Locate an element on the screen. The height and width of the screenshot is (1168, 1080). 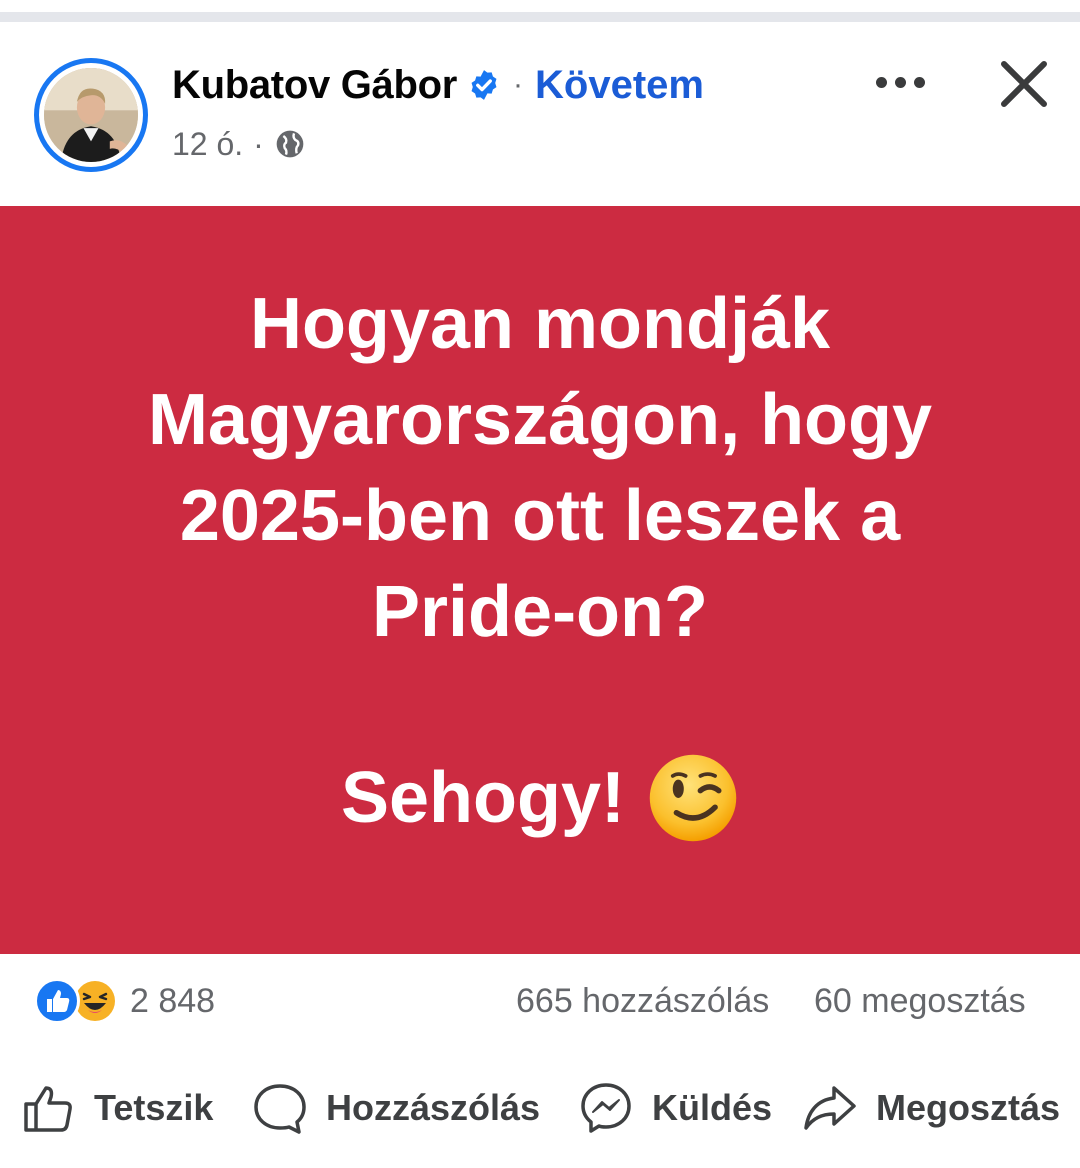
post-actions: Tetszik Hozzászólás Küldés Megosztás is located at coordinates (540, 1109).